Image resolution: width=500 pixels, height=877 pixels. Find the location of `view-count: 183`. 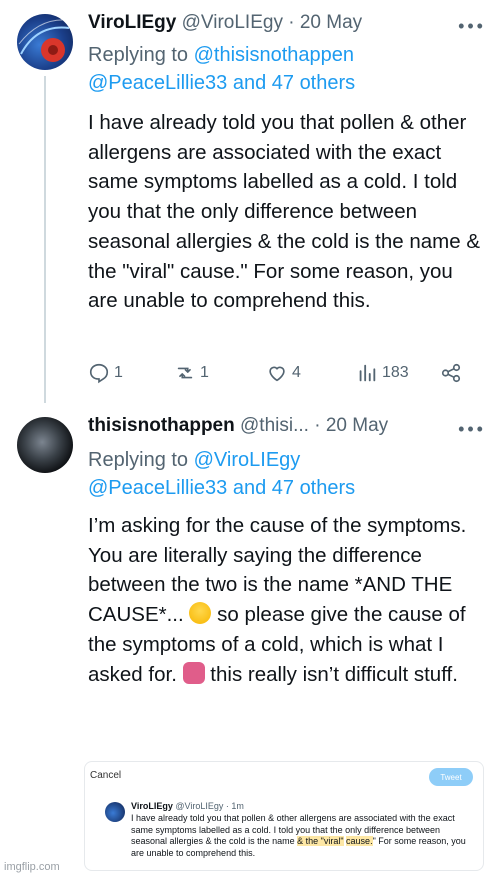

view-count: 183 is located at coordinates (395, 372).